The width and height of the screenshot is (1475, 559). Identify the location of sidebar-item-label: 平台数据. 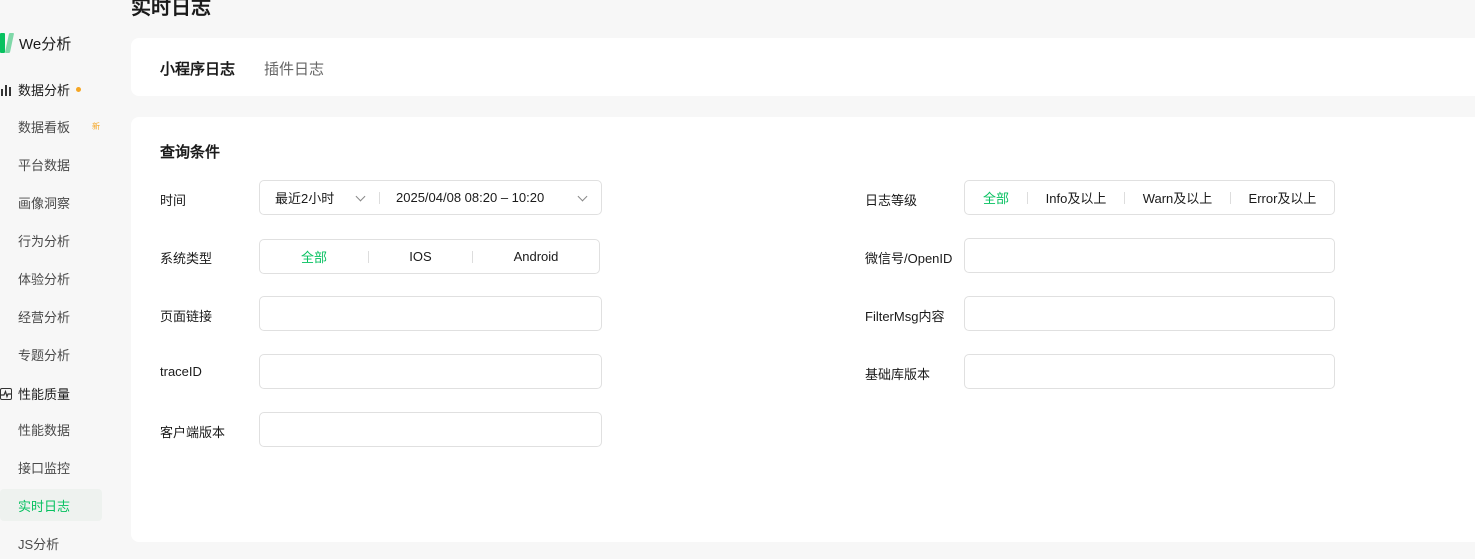
(44, 165).